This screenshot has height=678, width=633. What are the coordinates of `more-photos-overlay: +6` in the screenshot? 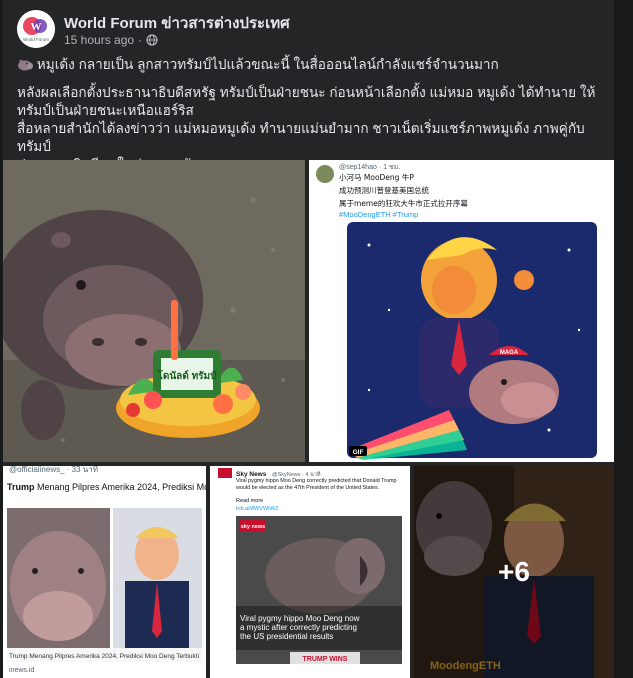 It's located at (514, 572).